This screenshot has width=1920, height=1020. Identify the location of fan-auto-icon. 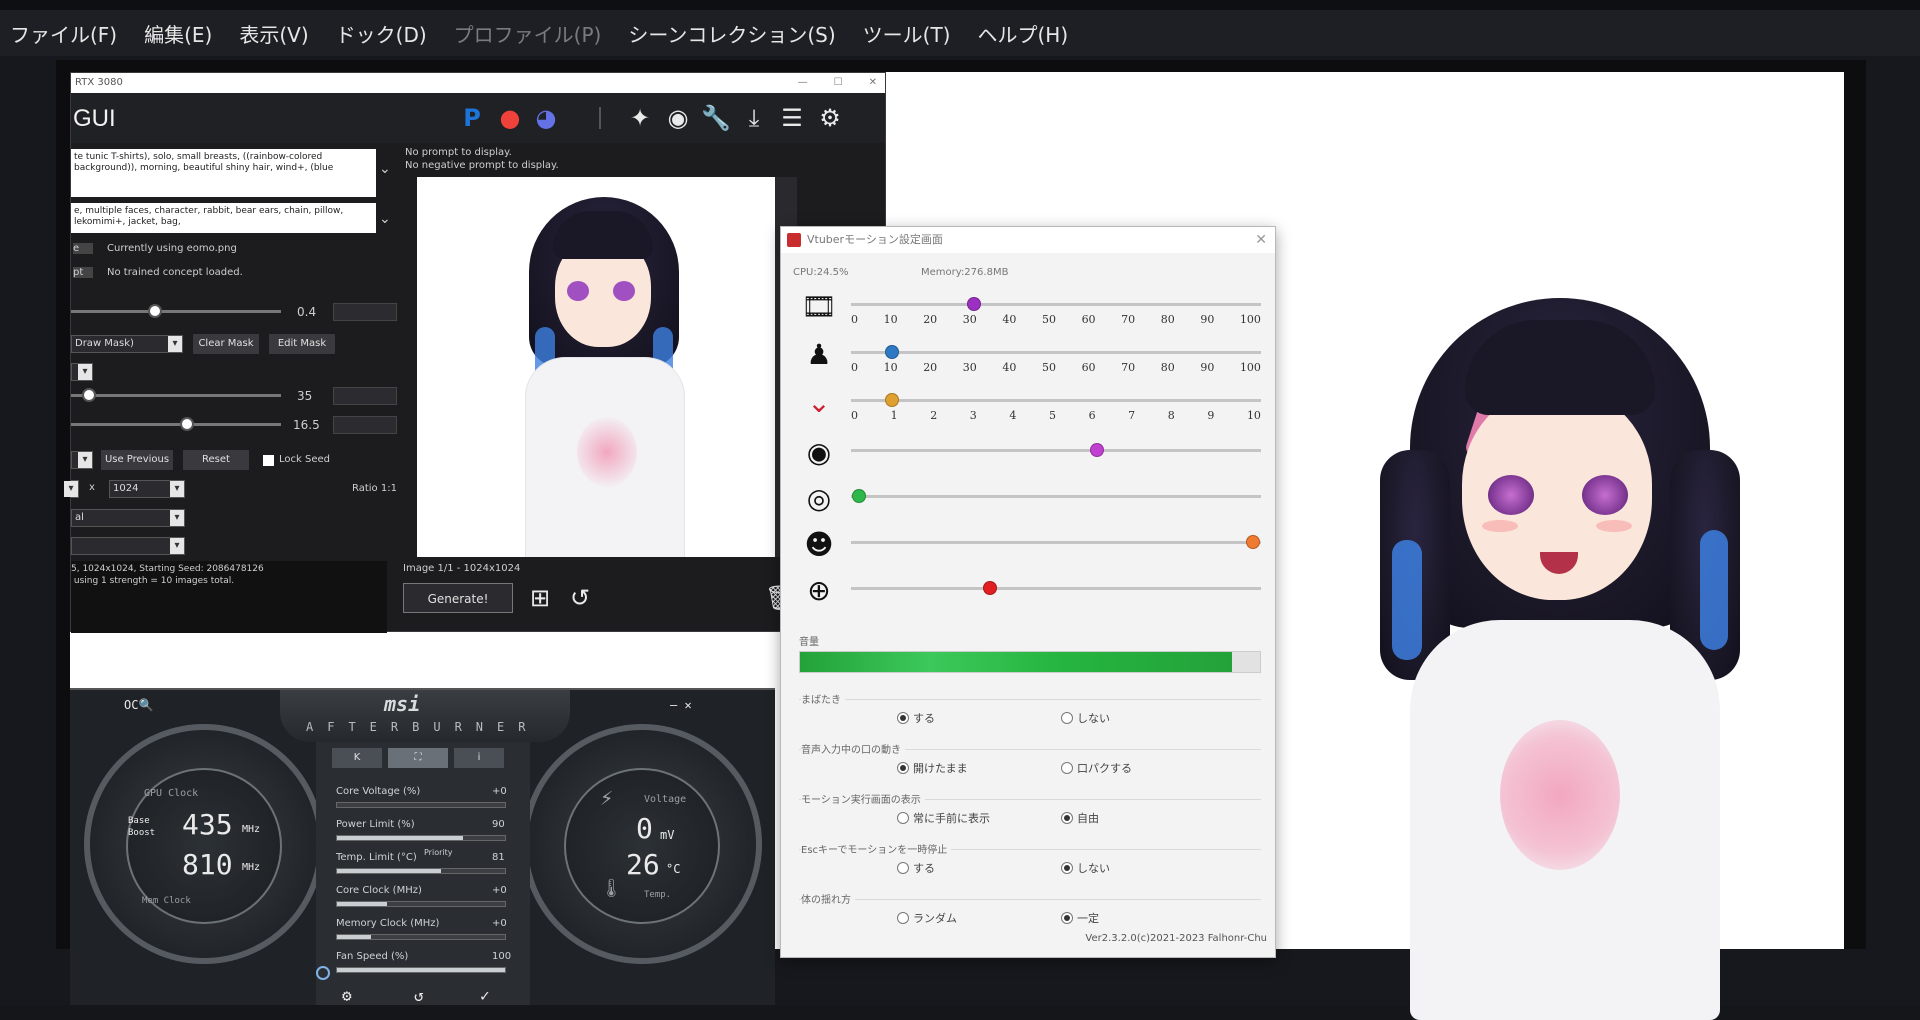
(323, 973).